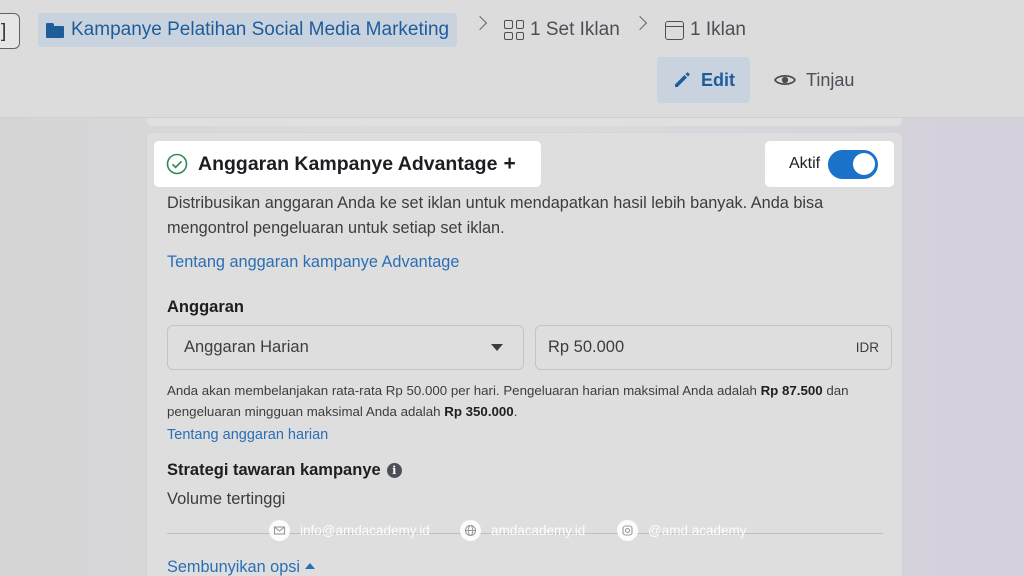  I want to click on hide-options-link: Sembunyikan opsi, so click(241, 567).